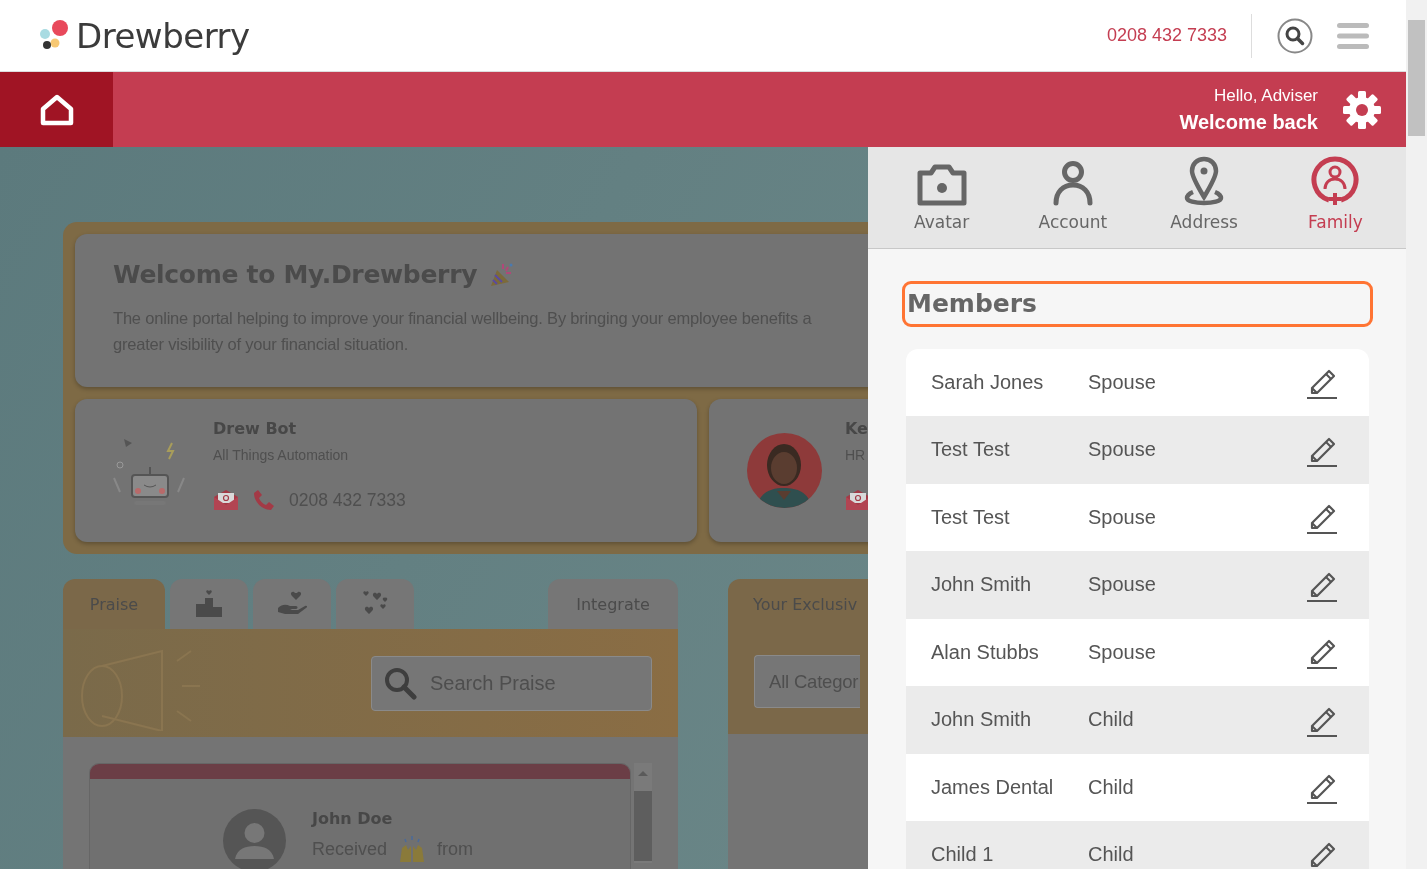 The height and width of the screenshot is (869, 1427). I want to click on podium-icon, so click(209, 604).